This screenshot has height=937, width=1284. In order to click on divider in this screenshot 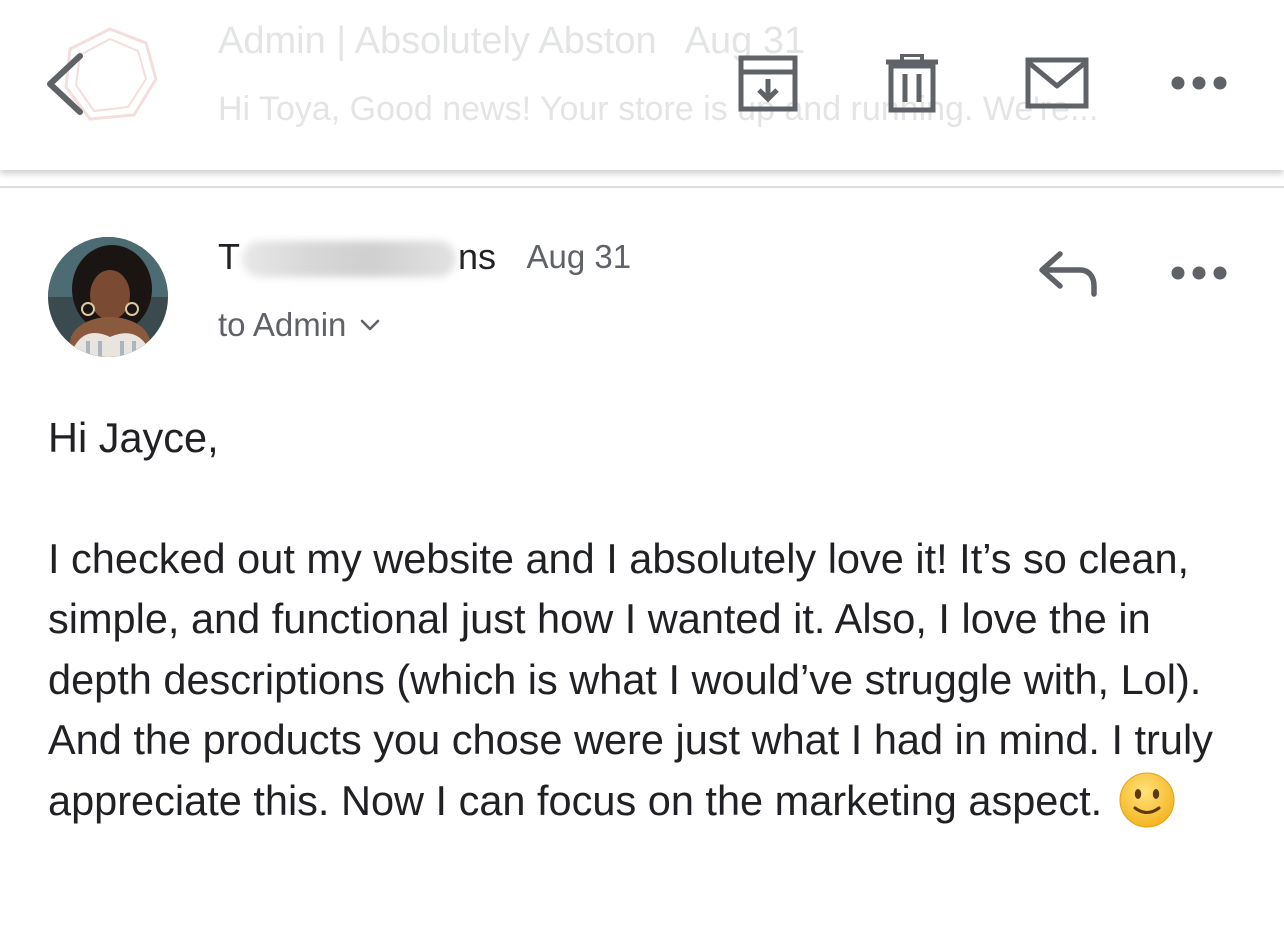, I will do `click(642, 187)`.